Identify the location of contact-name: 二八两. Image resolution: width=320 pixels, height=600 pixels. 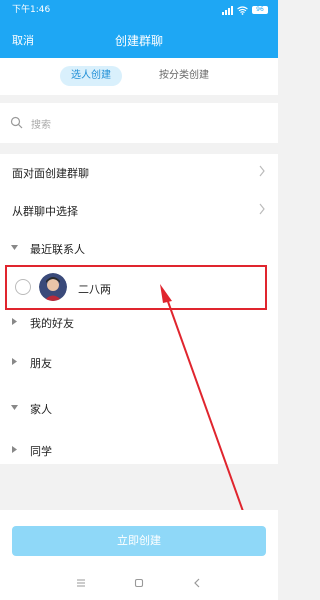
(94, 289).